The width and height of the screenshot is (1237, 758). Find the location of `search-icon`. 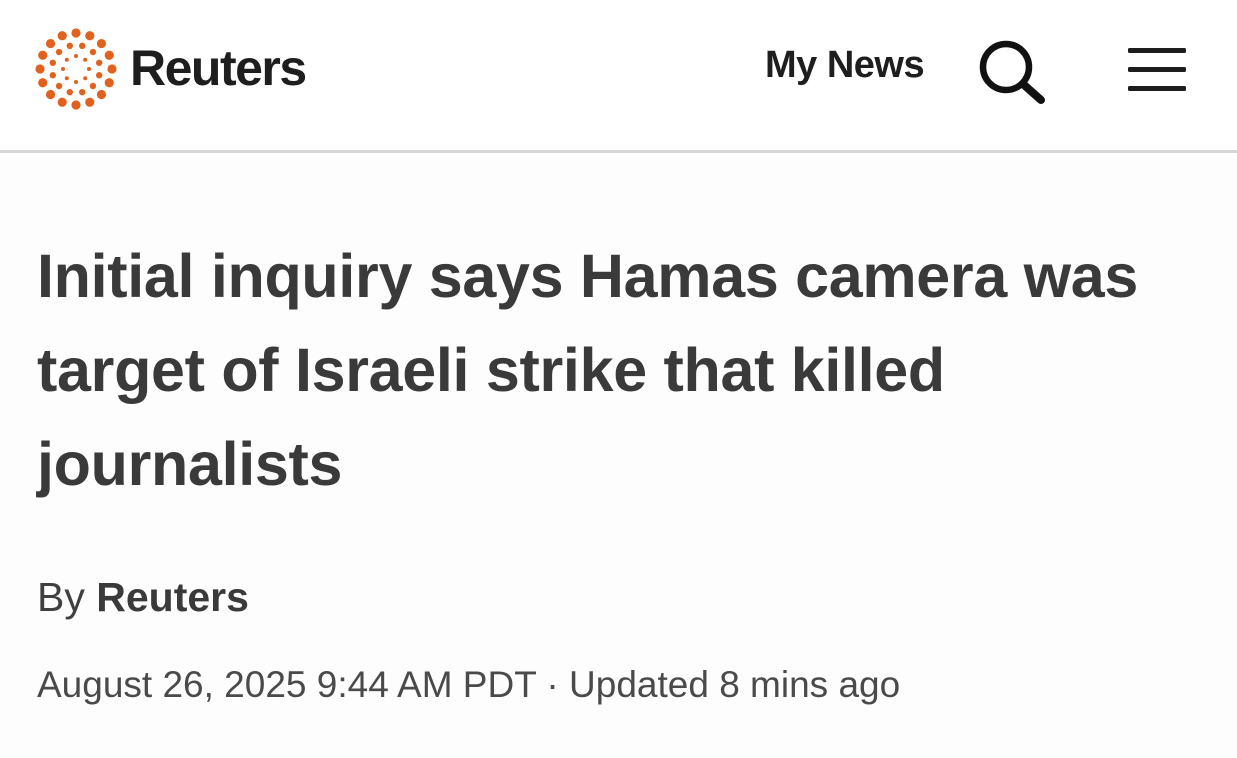

search-icon is located at coordinates (1012, 72).